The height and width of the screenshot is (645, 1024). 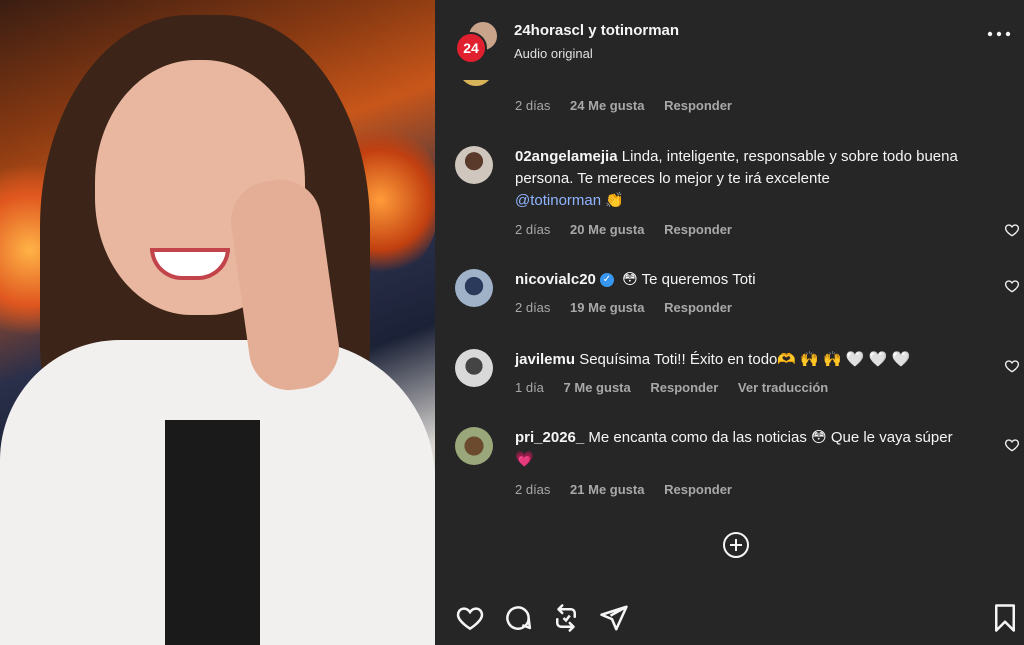 I want to click on comment-likes: 19 Me gusta, so click(x=607, y=307).